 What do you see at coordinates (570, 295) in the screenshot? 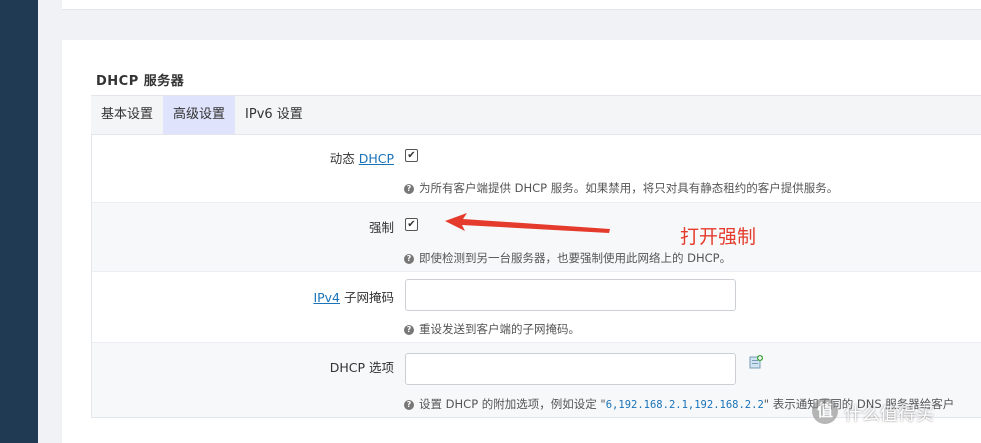
I see `ipv4-netmask-input` at bounding box center [570, 295].